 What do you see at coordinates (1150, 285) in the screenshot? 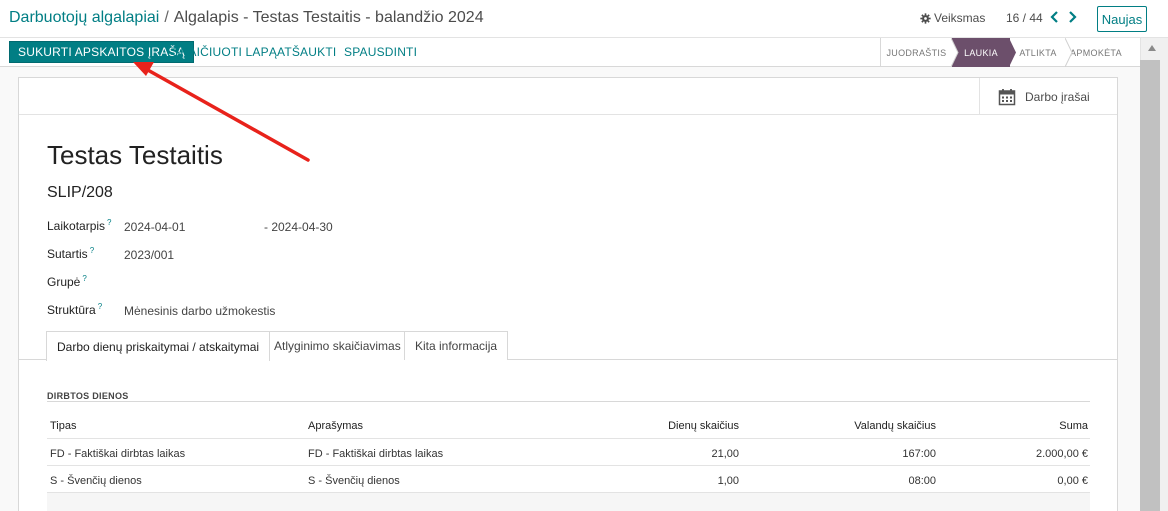
I see `scrollbar-thumb` at bounding box center [1150, 285].